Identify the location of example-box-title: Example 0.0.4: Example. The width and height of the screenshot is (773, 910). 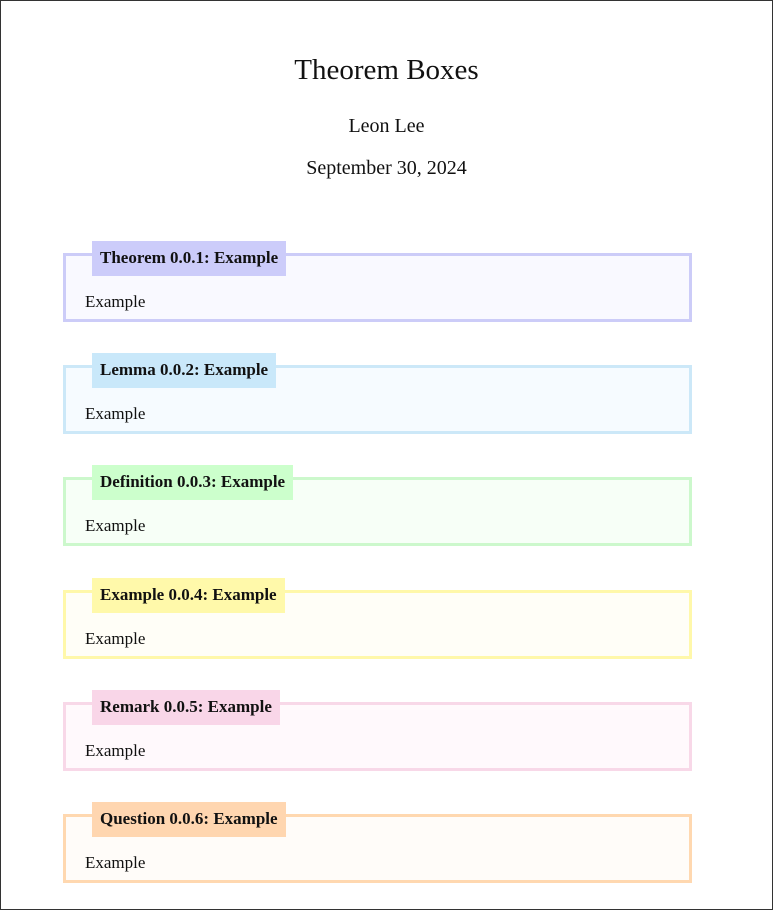
(188, 595).